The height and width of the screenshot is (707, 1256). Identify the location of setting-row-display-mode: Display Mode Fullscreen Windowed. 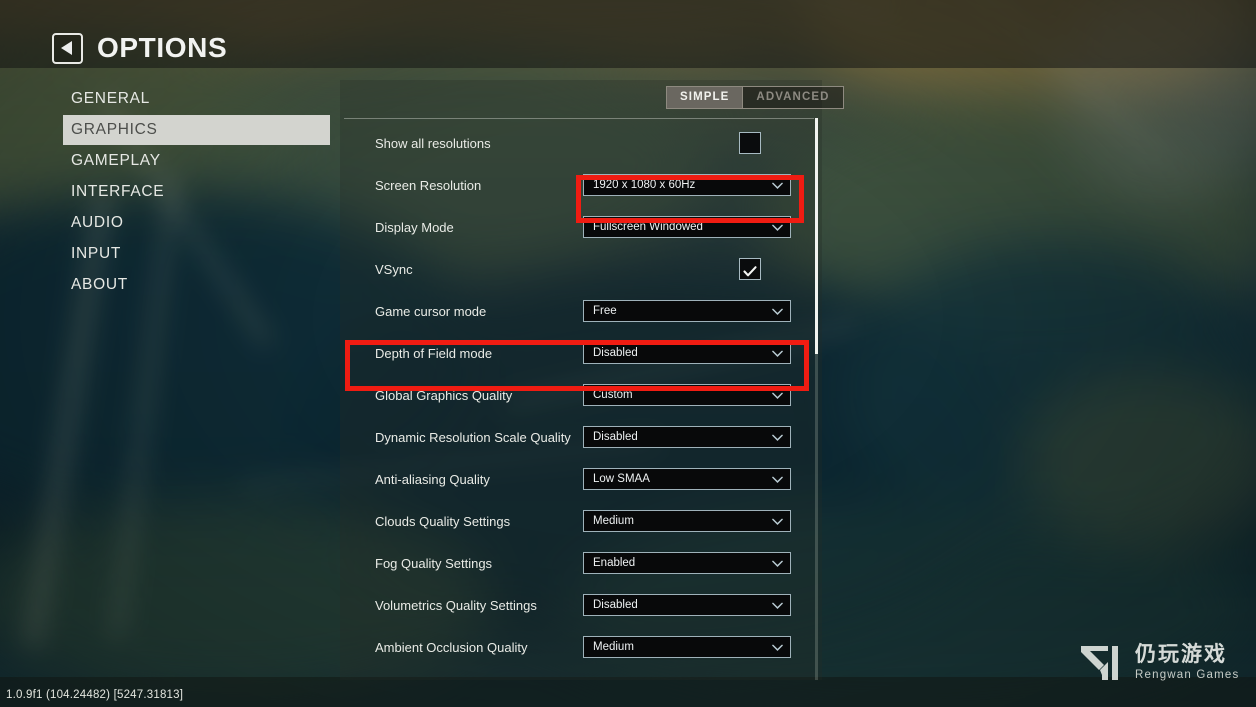
(581, 227).